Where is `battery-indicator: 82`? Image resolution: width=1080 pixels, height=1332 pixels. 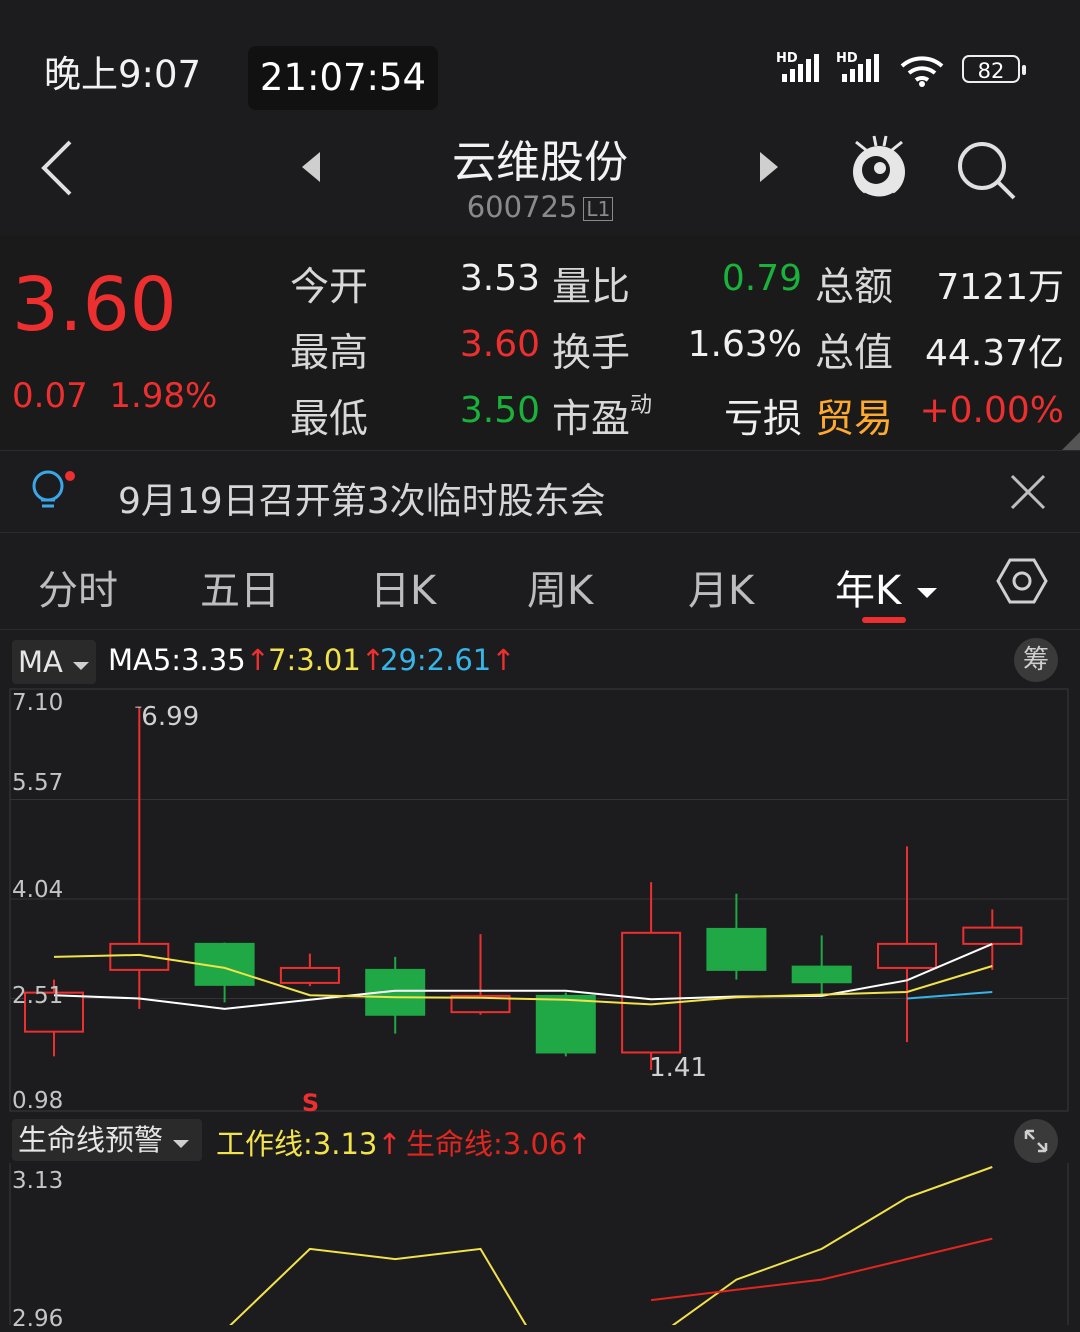 battery-indicator: 82 is located at coordinates (994, 69).